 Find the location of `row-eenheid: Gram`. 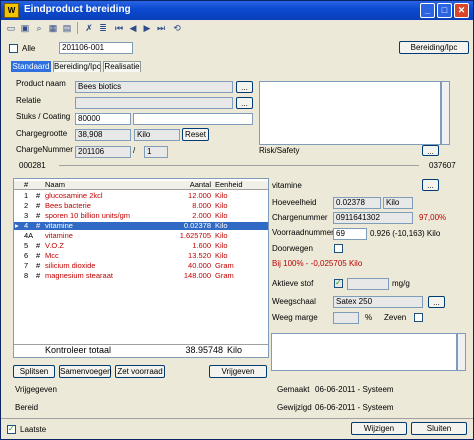

row-eenheid: Gram is located at coordinates (224, 266).